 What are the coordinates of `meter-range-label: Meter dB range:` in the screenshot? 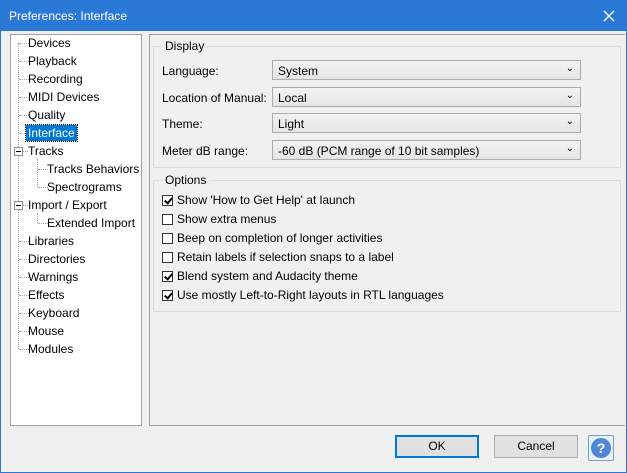 It's located at (205, 151).